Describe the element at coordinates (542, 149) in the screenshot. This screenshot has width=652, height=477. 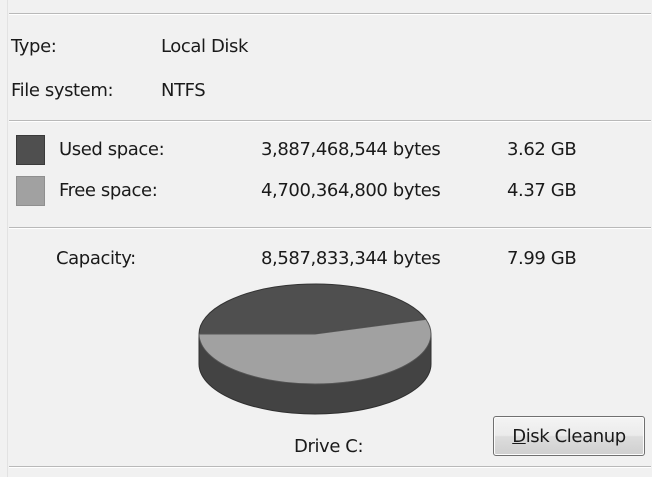
I see `used-space-size: 3.62 GB` at that location.